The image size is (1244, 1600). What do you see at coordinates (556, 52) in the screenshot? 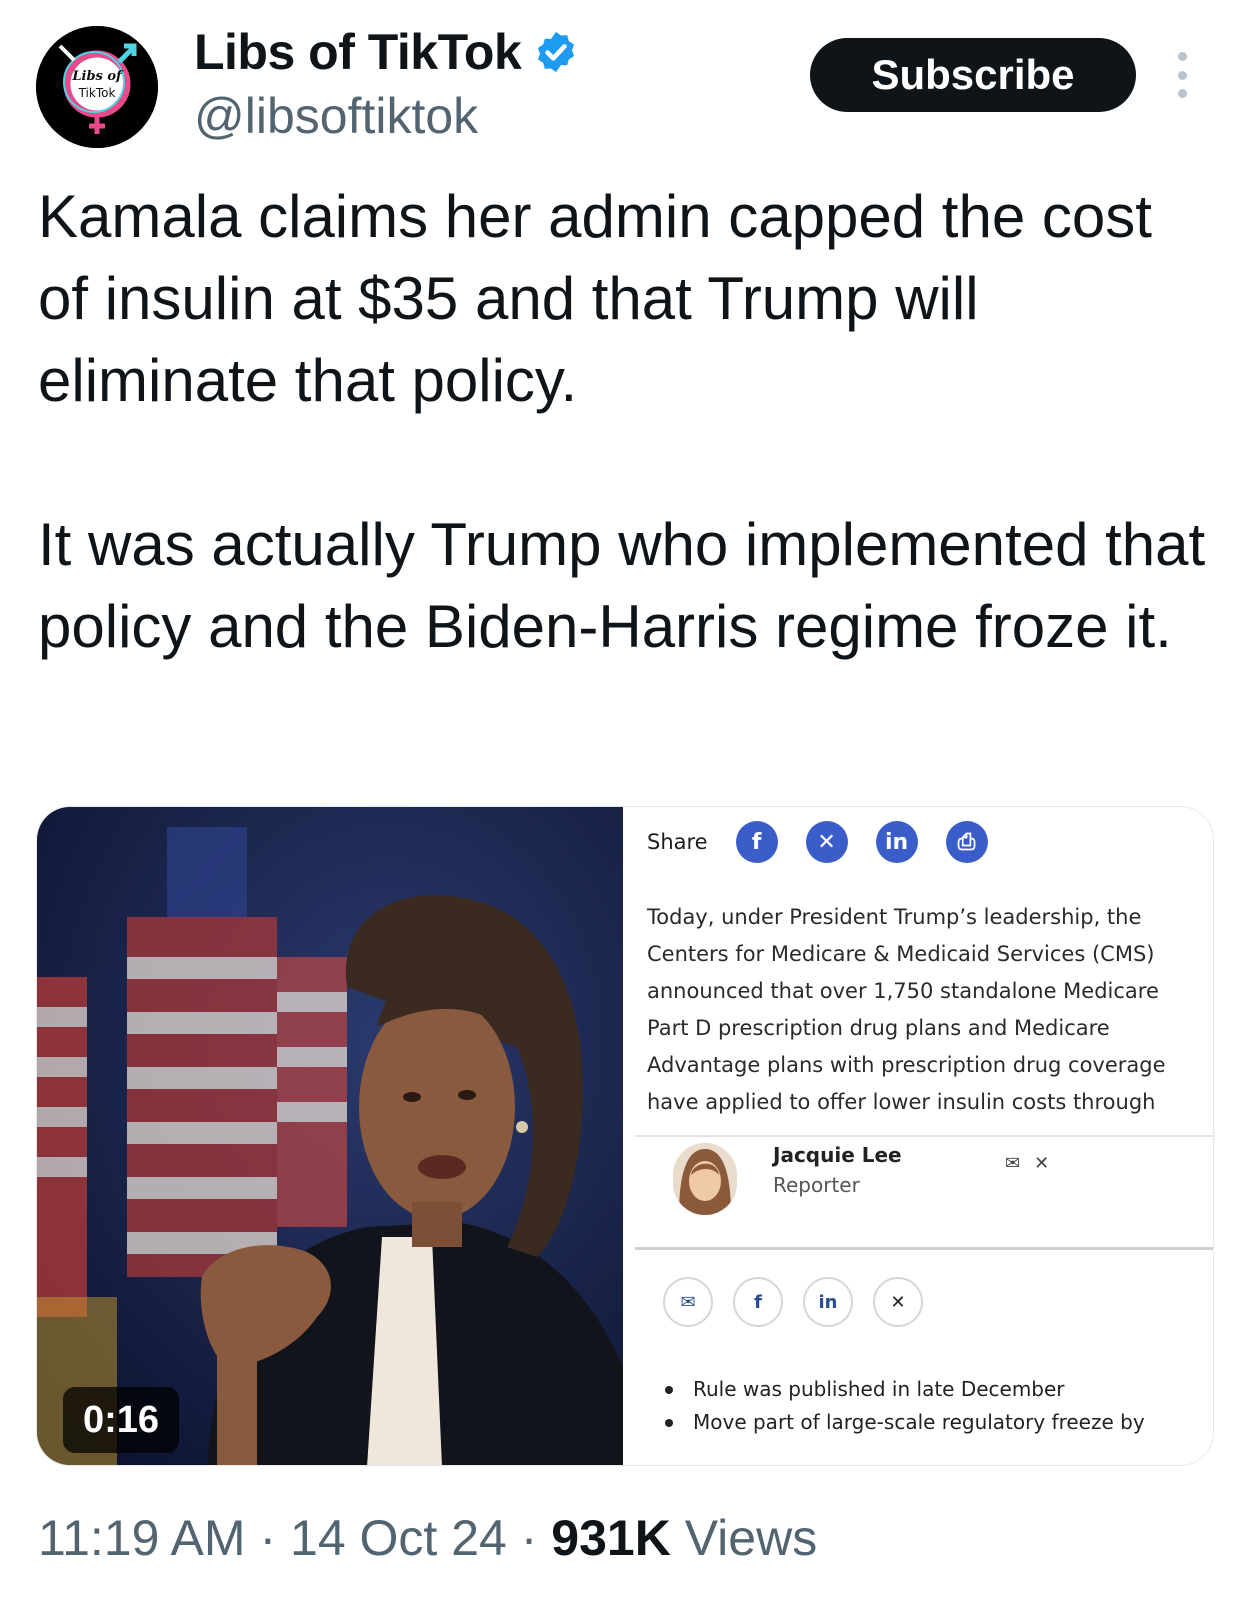
I see `verified-badge-icon` at bounding box center [556, 52].